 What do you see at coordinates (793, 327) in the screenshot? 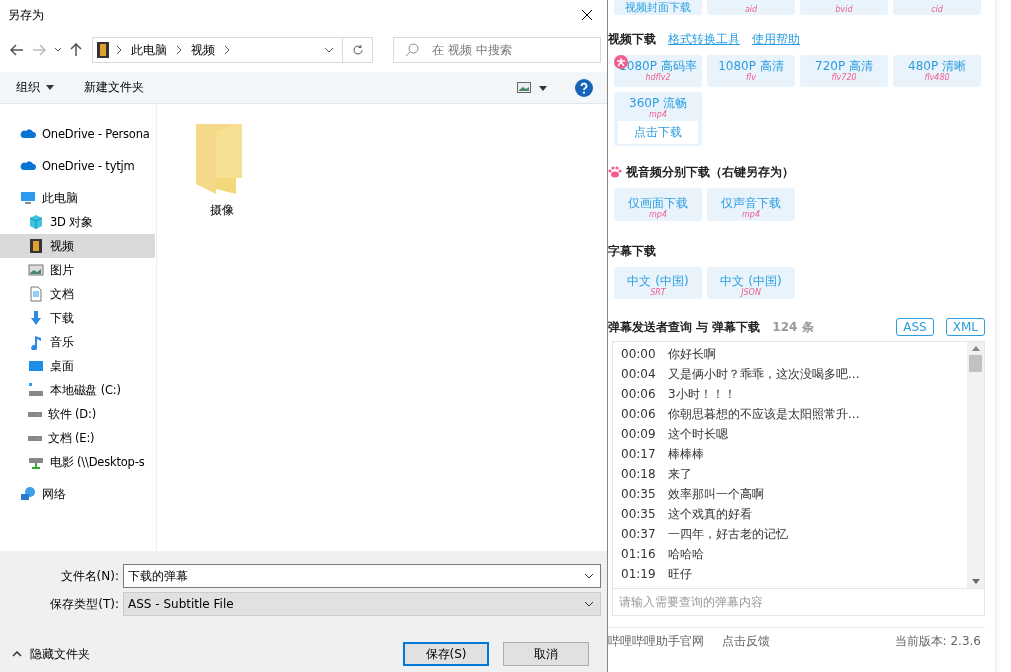
I see `danmaku-count: 124 条` at bounding box center [793, 327].